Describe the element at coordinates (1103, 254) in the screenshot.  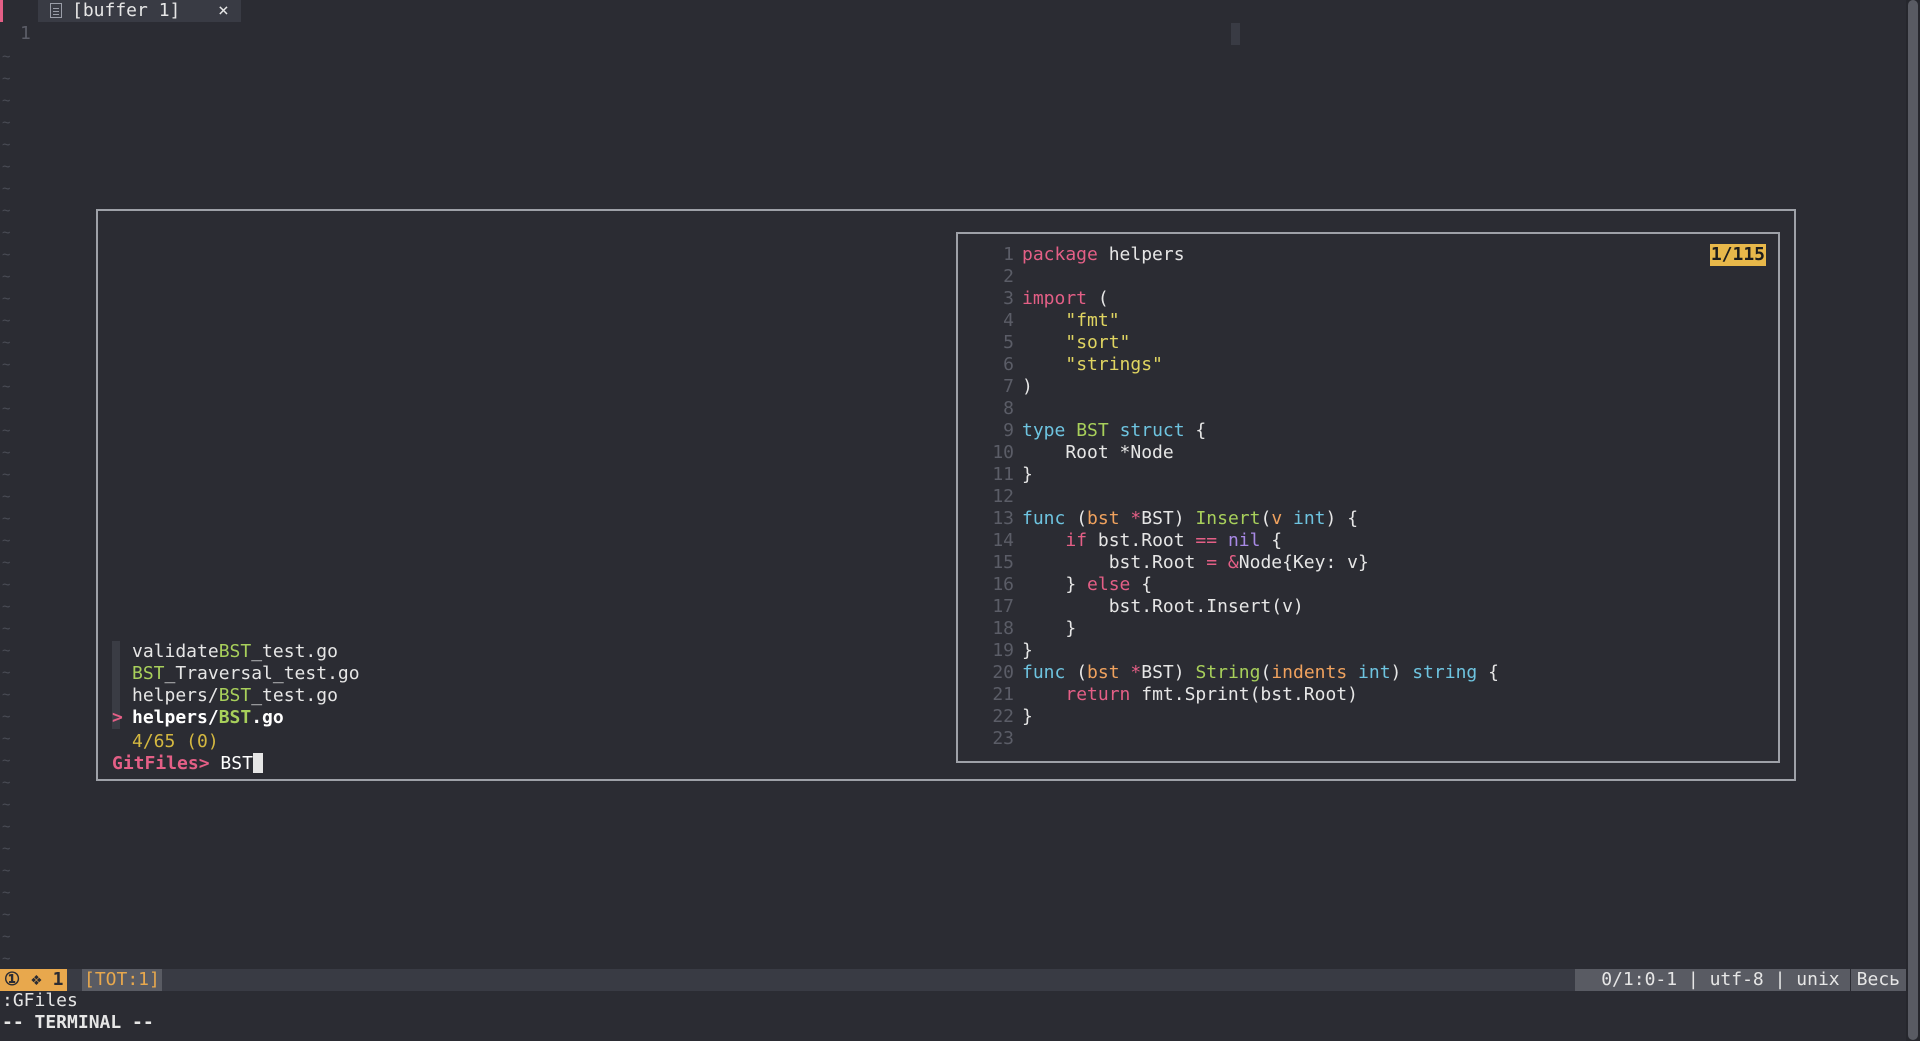
I see `code-text: package helpers` at that location.